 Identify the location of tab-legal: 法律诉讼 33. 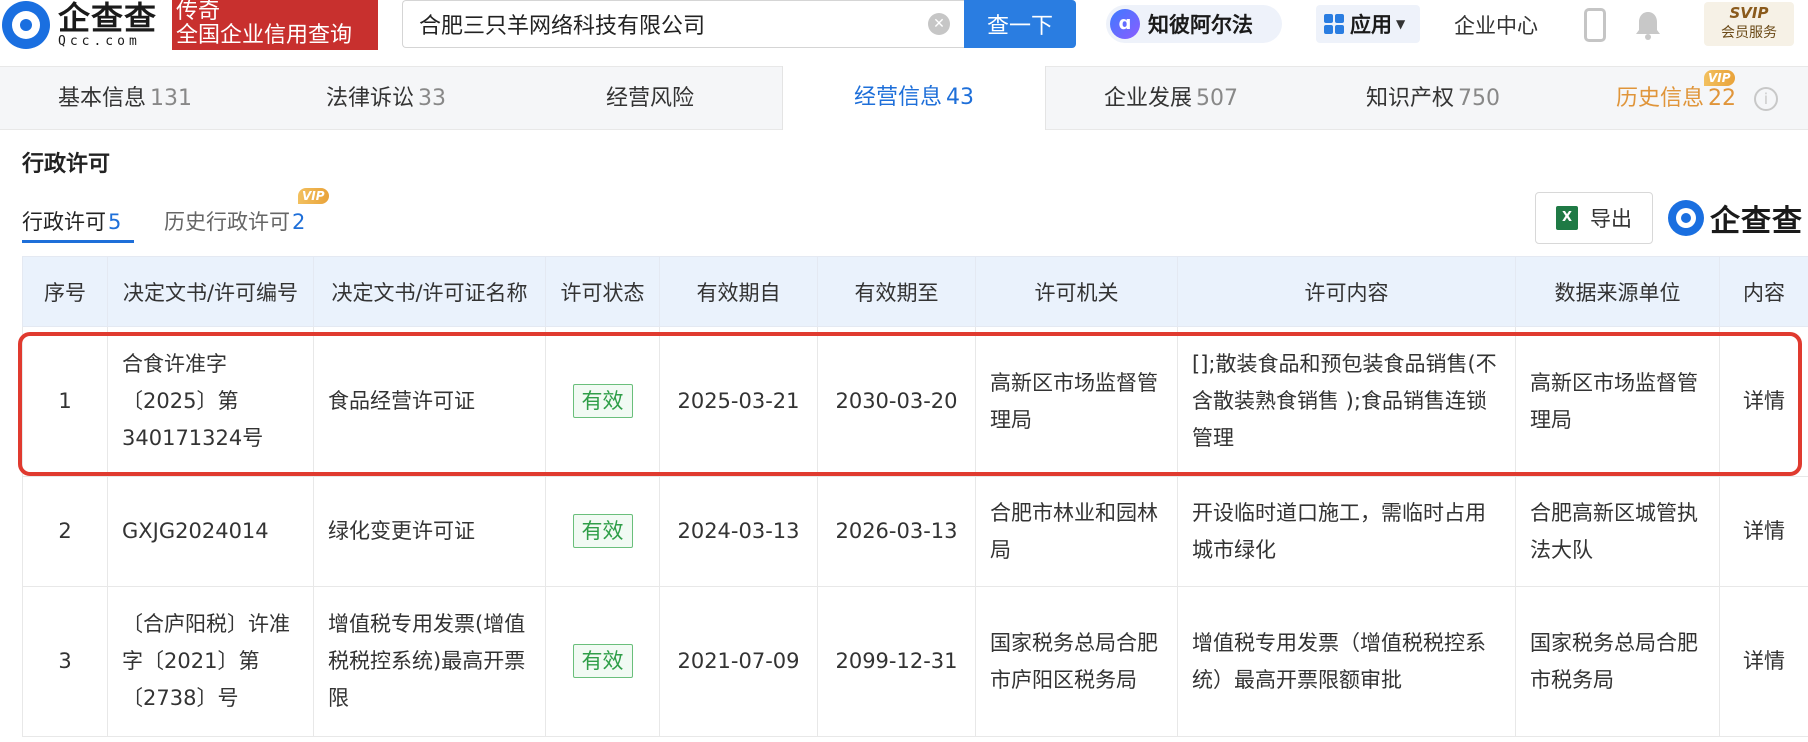
(386, 98).